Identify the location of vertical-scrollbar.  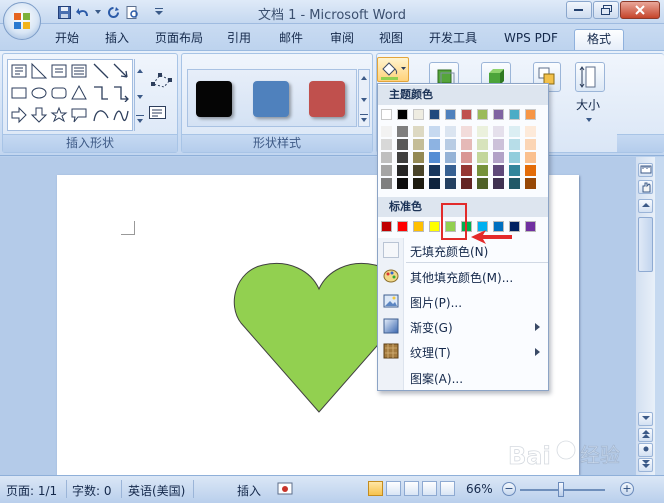
(645, 316).